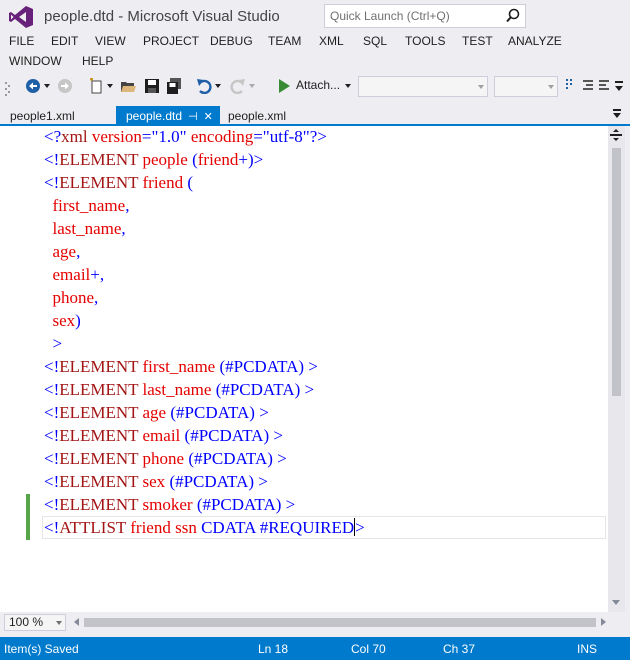  I want to click on menu-xml: XML, so click(331, 41).